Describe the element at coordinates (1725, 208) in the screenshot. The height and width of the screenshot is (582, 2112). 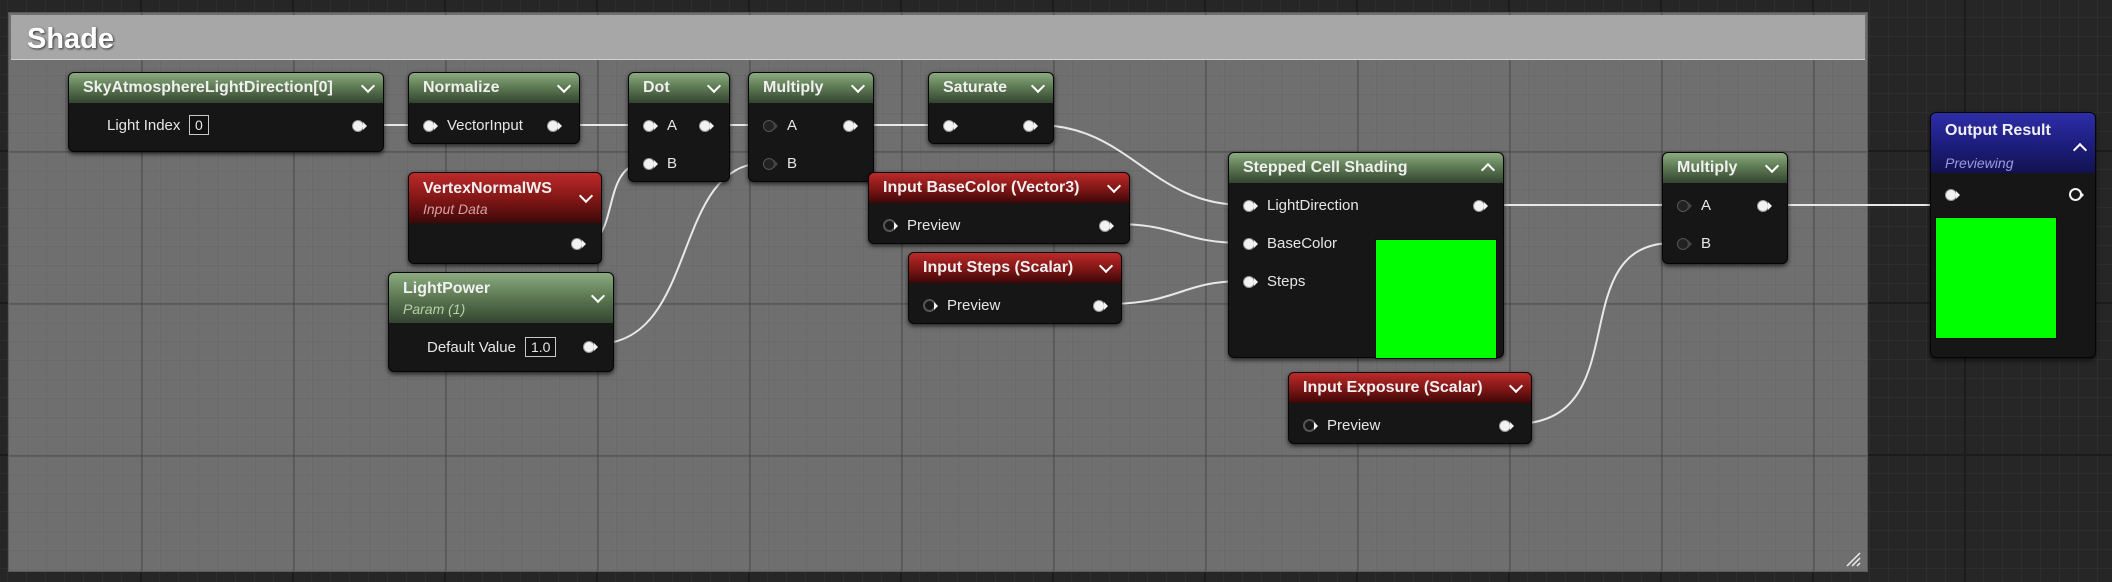
I see `node-multiply-2: Multiply A B` at that location.